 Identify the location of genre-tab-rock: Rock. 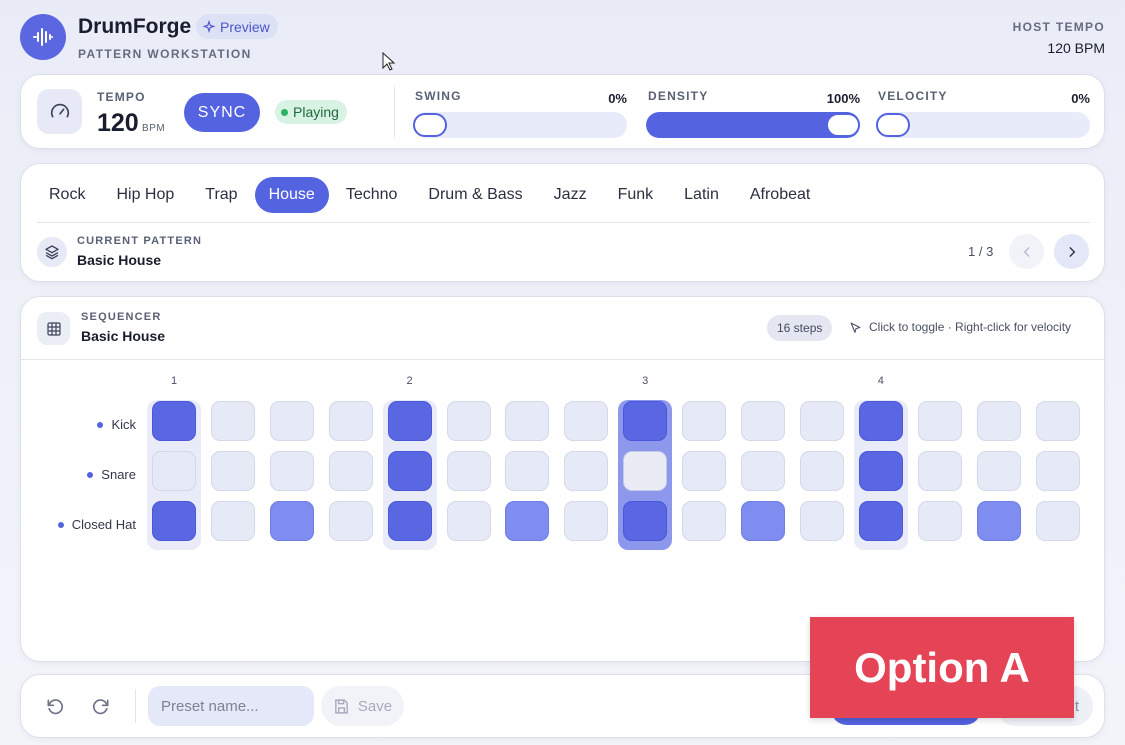
(67, 195).